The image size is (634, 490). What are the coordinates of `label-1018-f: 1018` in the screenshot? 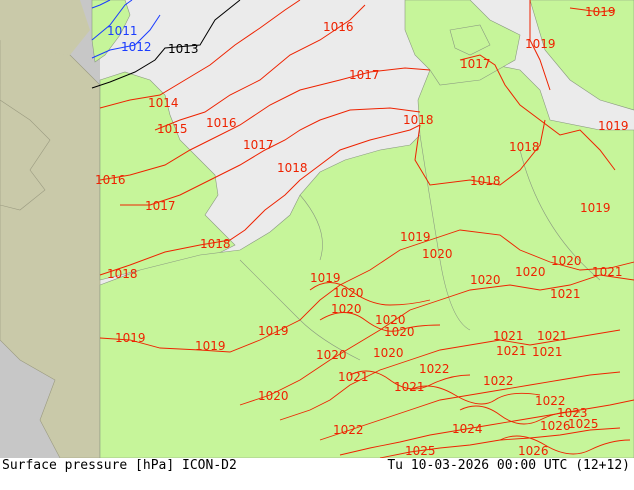 It's located at (485, 181).